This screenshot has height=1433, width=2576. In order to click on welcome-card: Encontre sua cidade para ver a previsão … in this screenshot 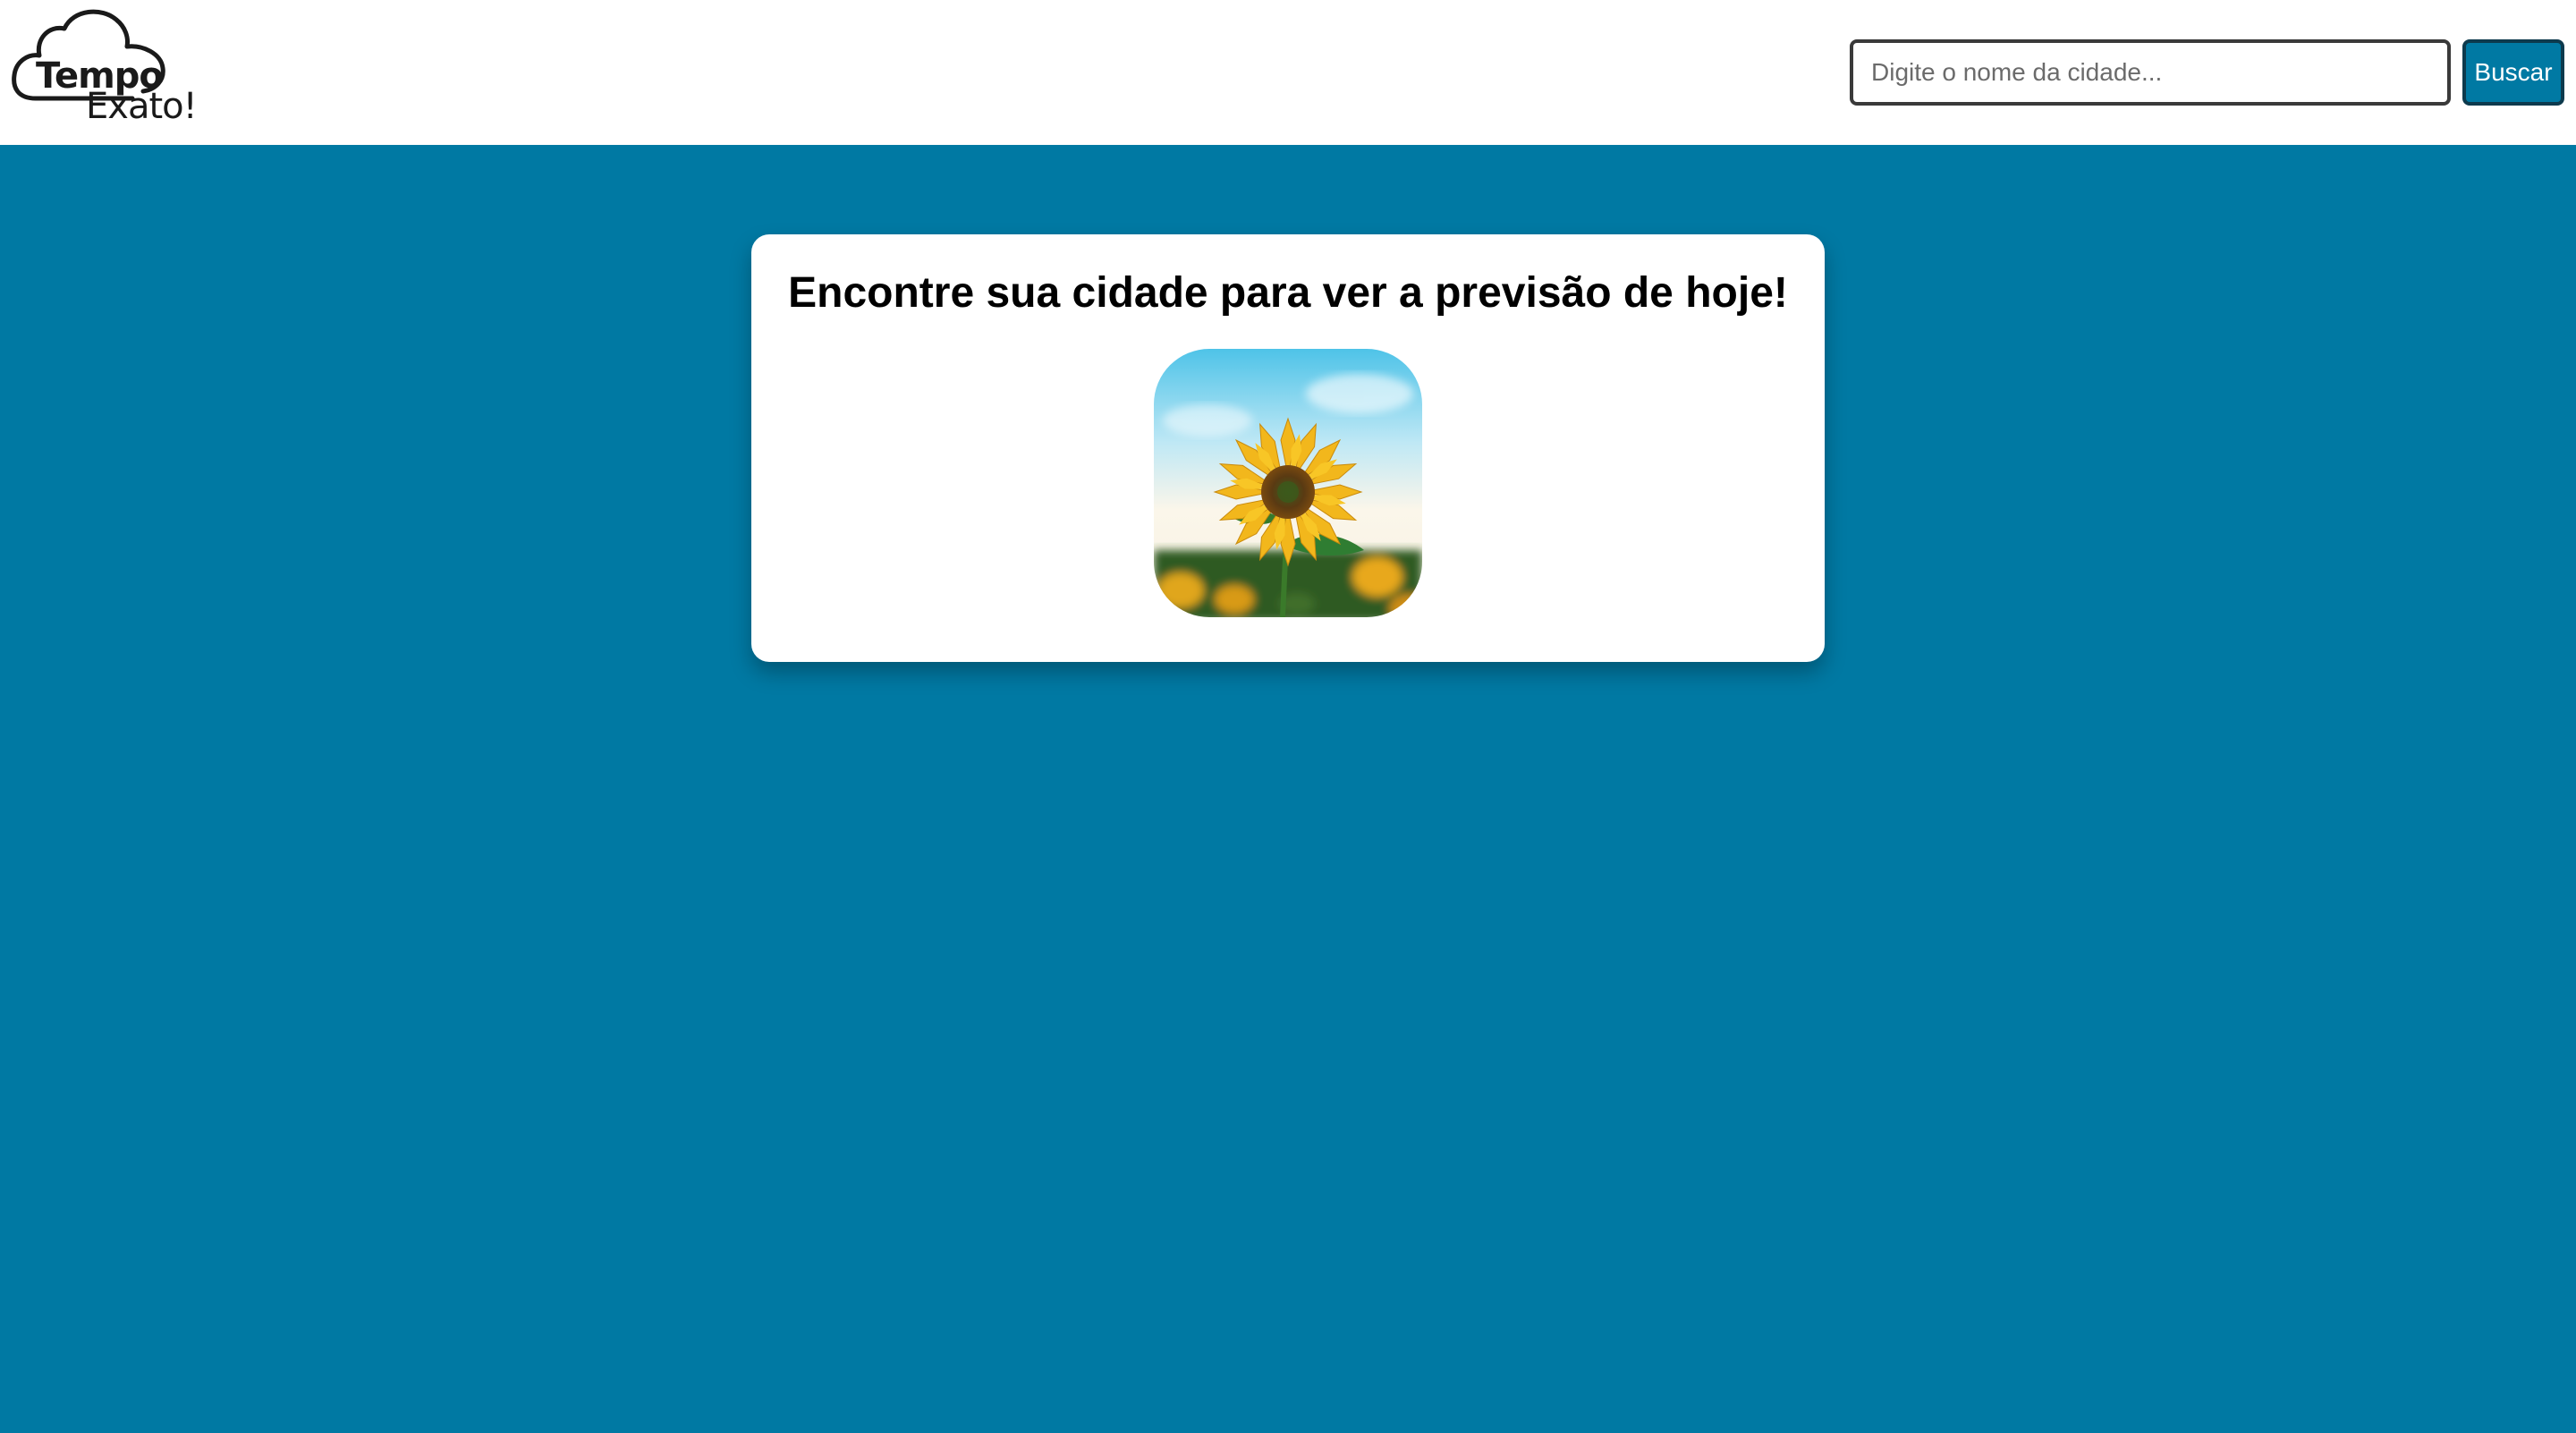, I will do `click(1288, 448)`.